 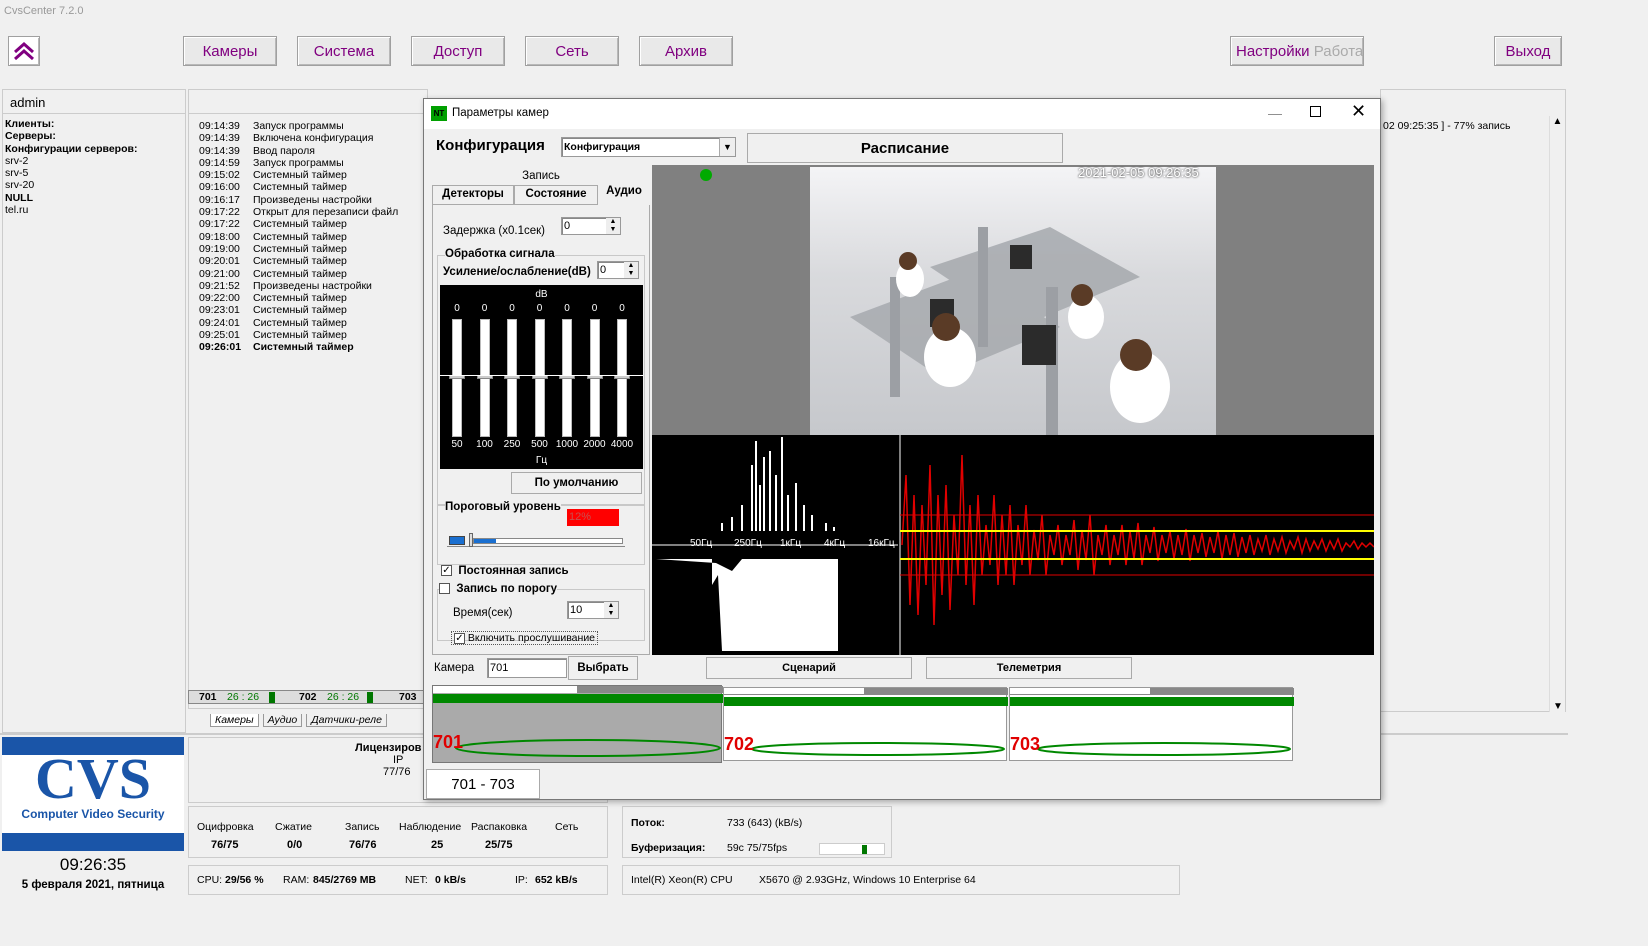 I want to click on settings-mode: Настройки, so click(x=1273, y=51).